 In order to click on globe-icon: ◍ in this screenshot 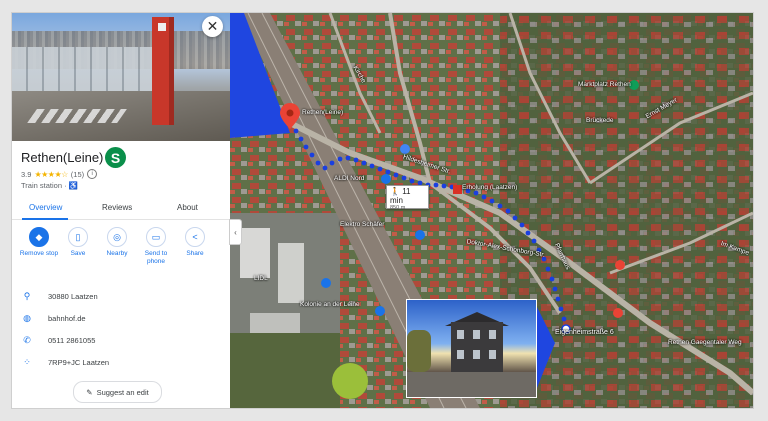, I will do `click(27, 317)`.